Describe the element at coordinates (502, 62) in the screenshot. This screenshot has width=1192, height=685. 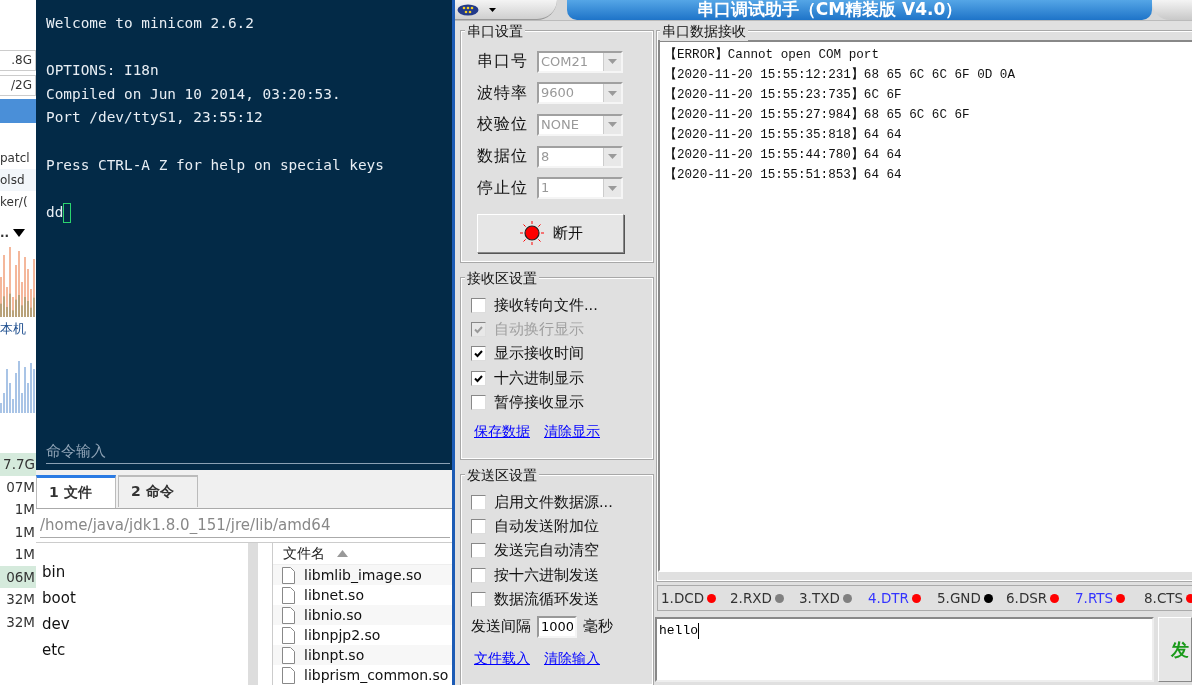
I see `field-label: 串口号` at that location.